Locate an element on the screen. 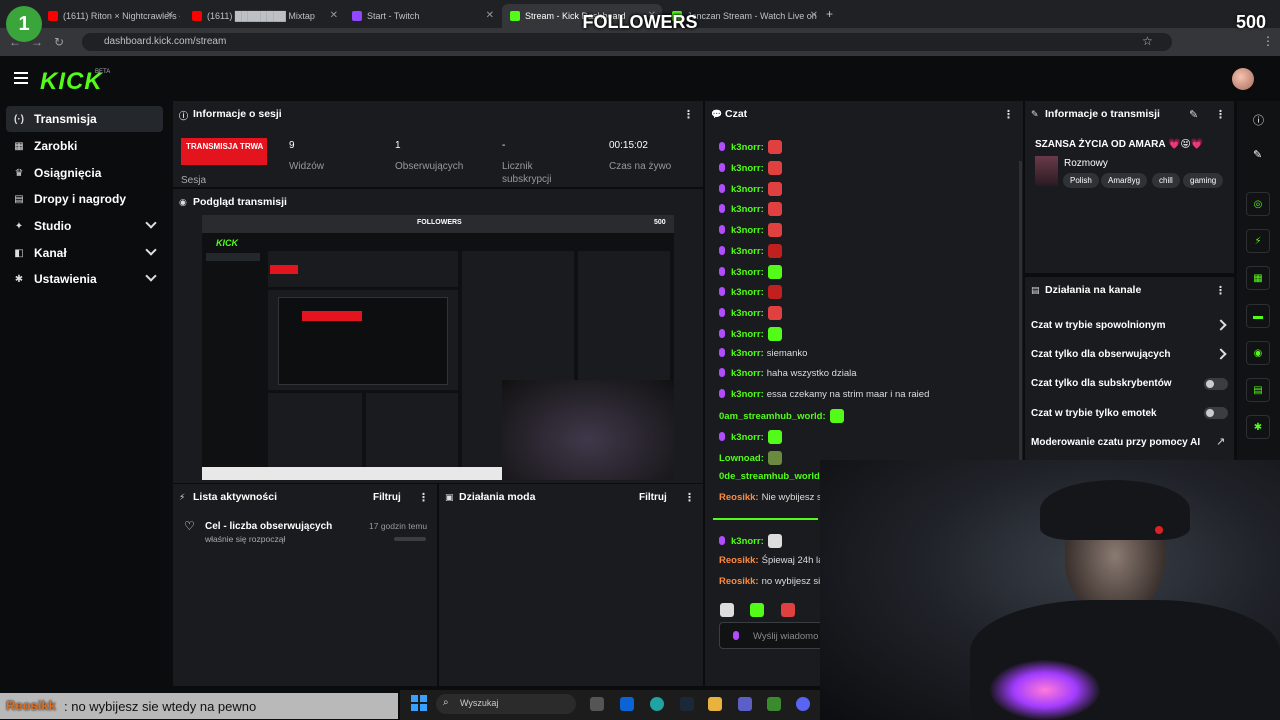  minecraft-icon is located at coordinates (774, 704).